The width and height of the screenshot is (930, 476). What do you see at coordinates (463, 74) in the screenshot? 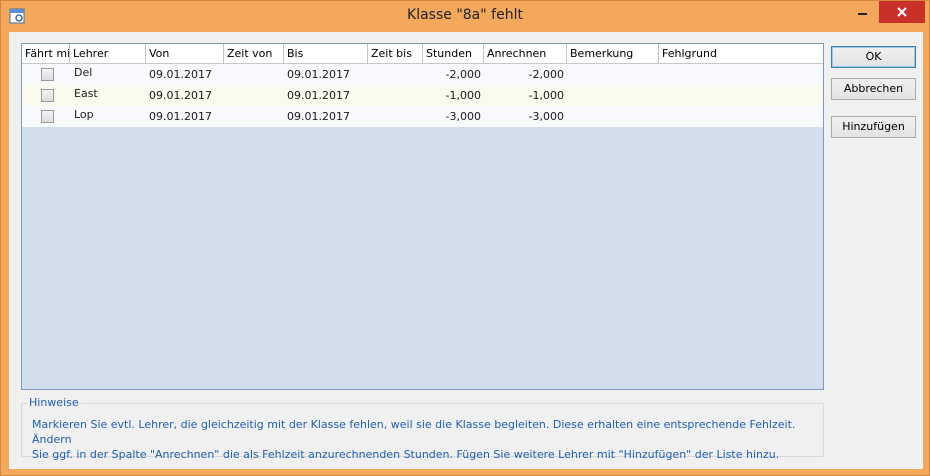
I see `stunden-cell: -2,000` at bounding box center [463, 74].